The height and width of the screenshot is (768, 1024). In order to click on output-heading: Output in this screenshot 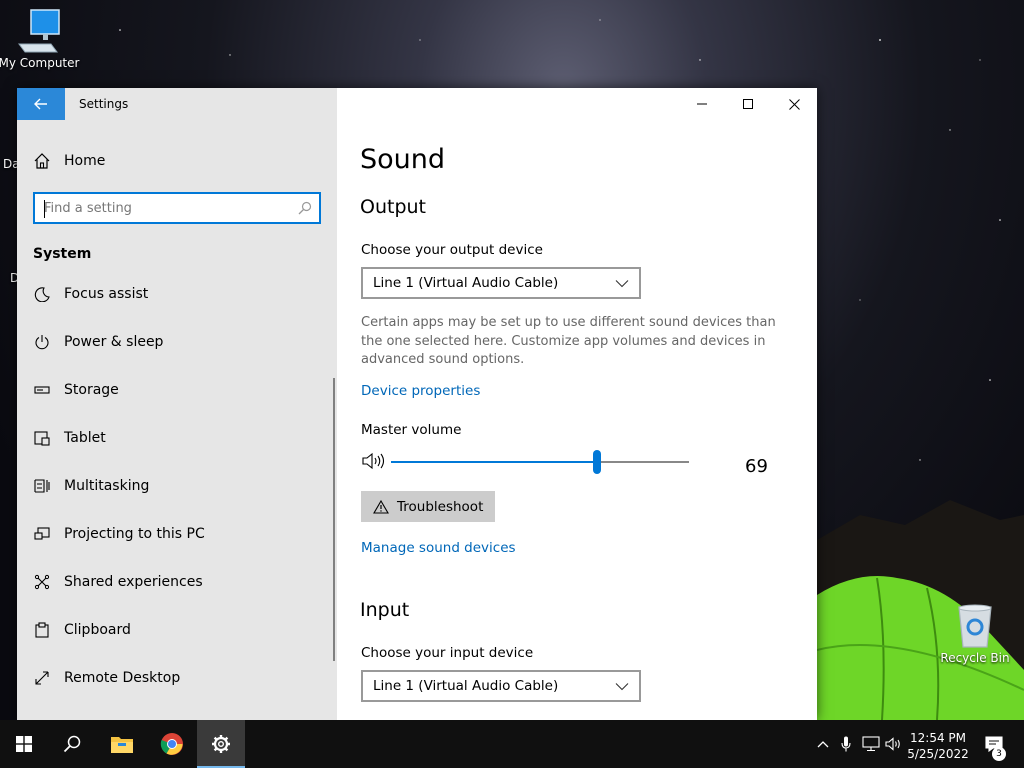, I will do `click(393, 207)`.